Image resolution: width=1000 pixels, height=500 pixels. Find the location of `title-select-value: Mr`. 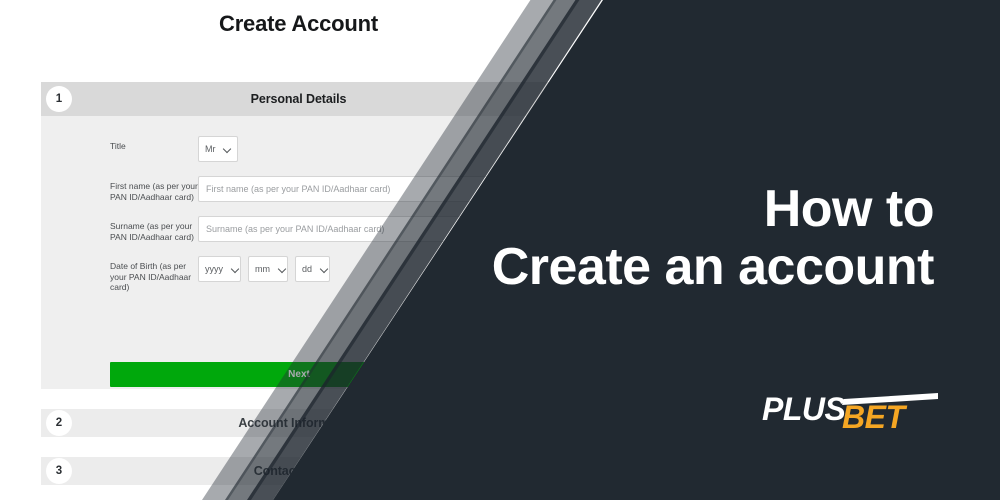

title-select-value: Mr is located at coordinates (210, 149).